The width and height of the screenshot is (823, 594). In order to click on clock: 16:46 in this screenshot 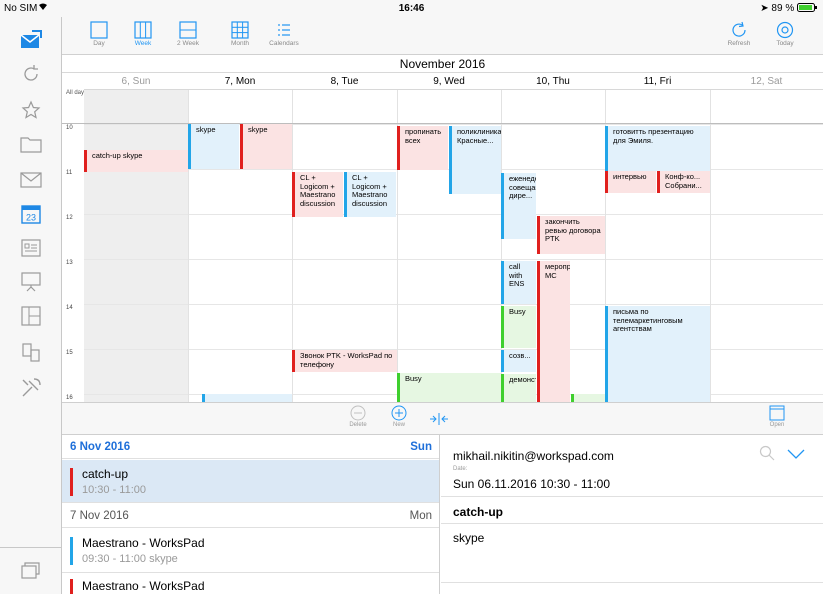, I will do `click(411, 8)`.